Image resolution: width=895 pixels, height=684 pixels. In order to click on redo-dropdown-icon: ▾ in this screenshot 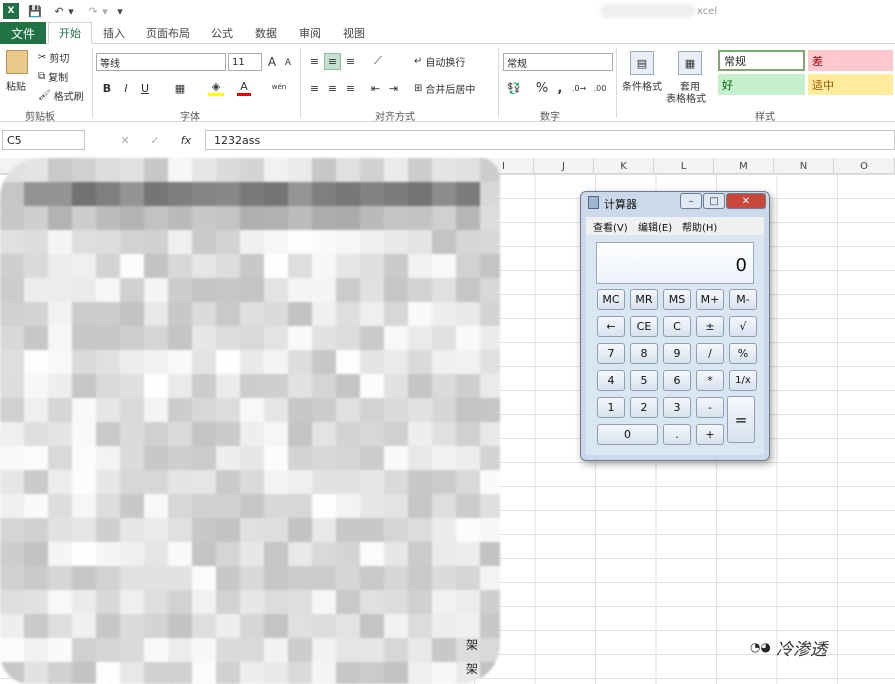, I will do `click(105, 11)`.